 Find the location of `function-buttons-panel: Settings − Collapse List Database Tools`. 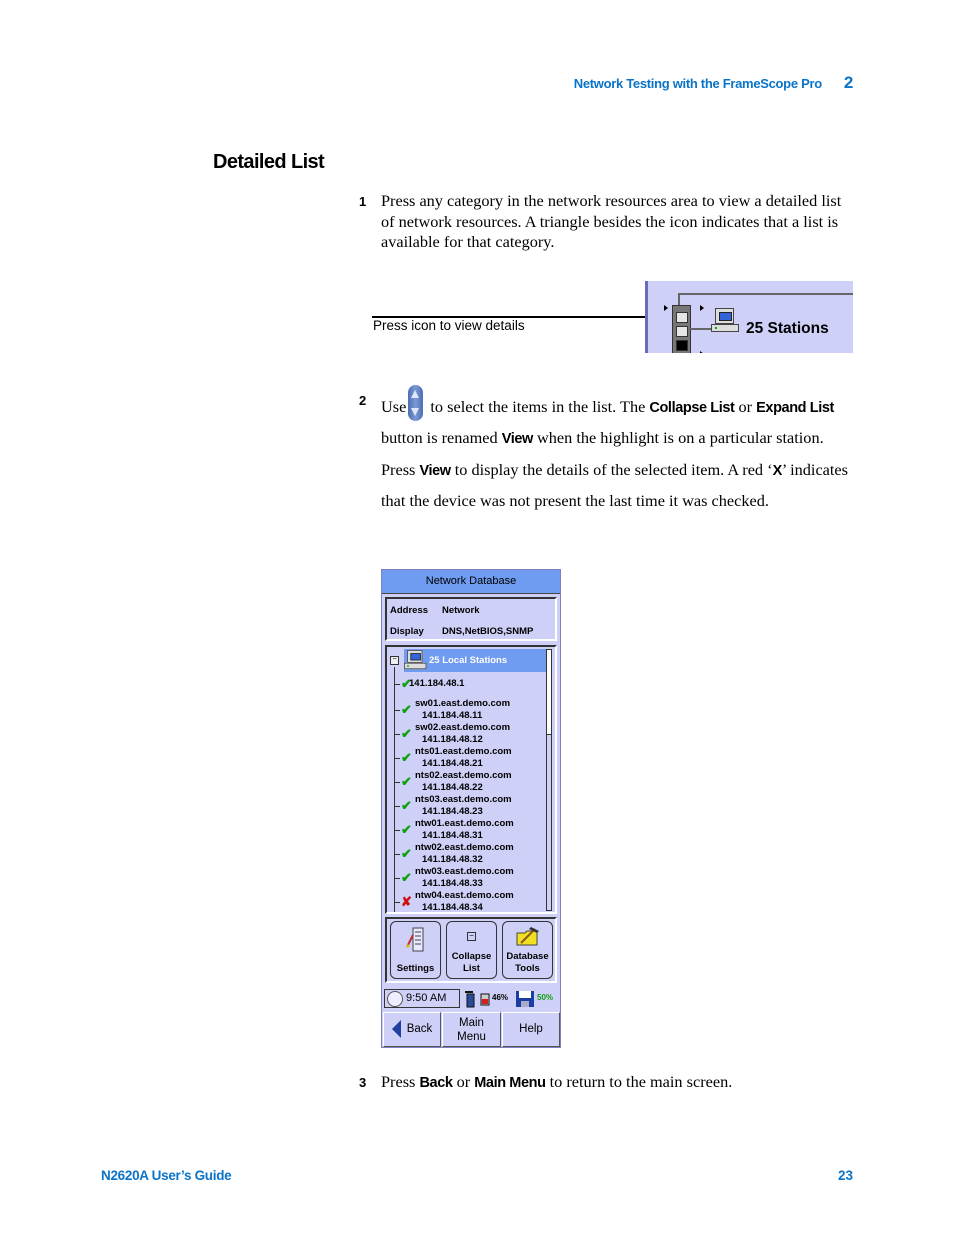

function-buttons-panel: Settings − Collapse List Database Tools is located at coordinates (471, 950).